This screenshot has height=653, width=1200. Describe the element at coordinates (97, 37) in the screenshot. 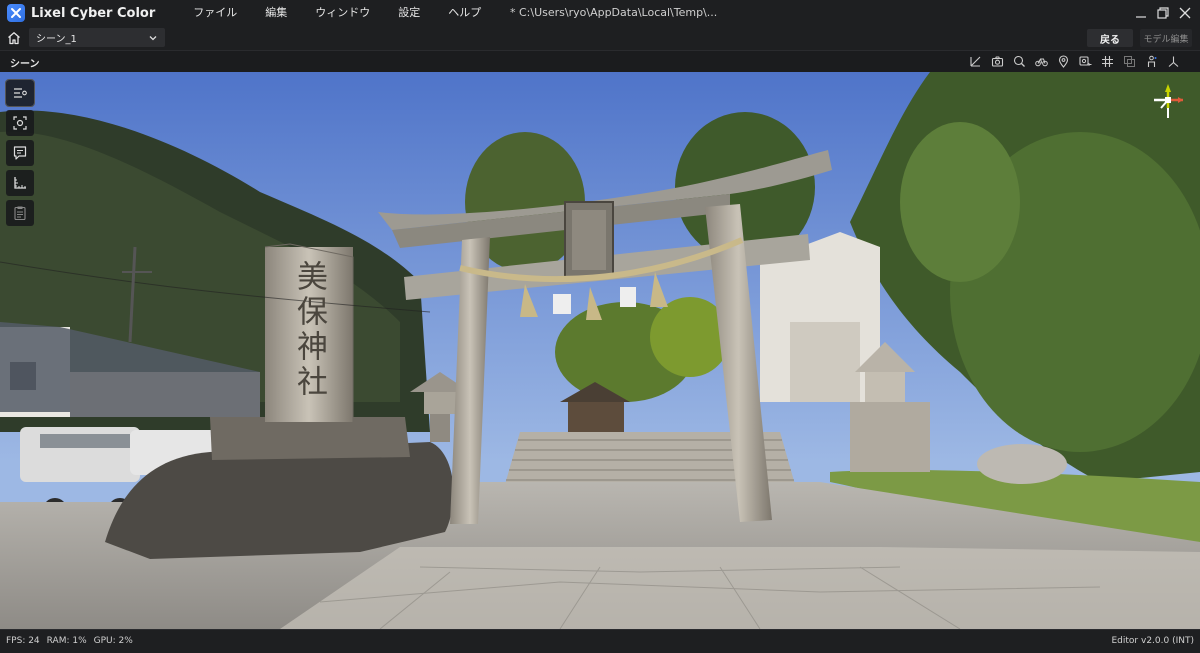

I see `scene-select: シーン_1` at that location.